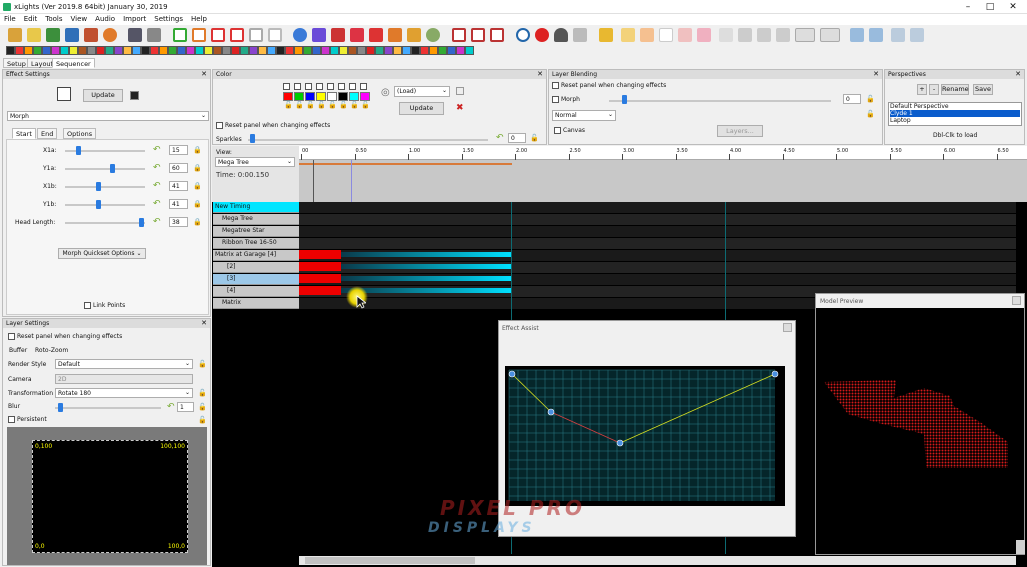 Image resolution: width=1027 pixels, height=567 pixels. Describe the element at coordinates (319, 35) in the screenshot. I see `grid-icon` at that location.